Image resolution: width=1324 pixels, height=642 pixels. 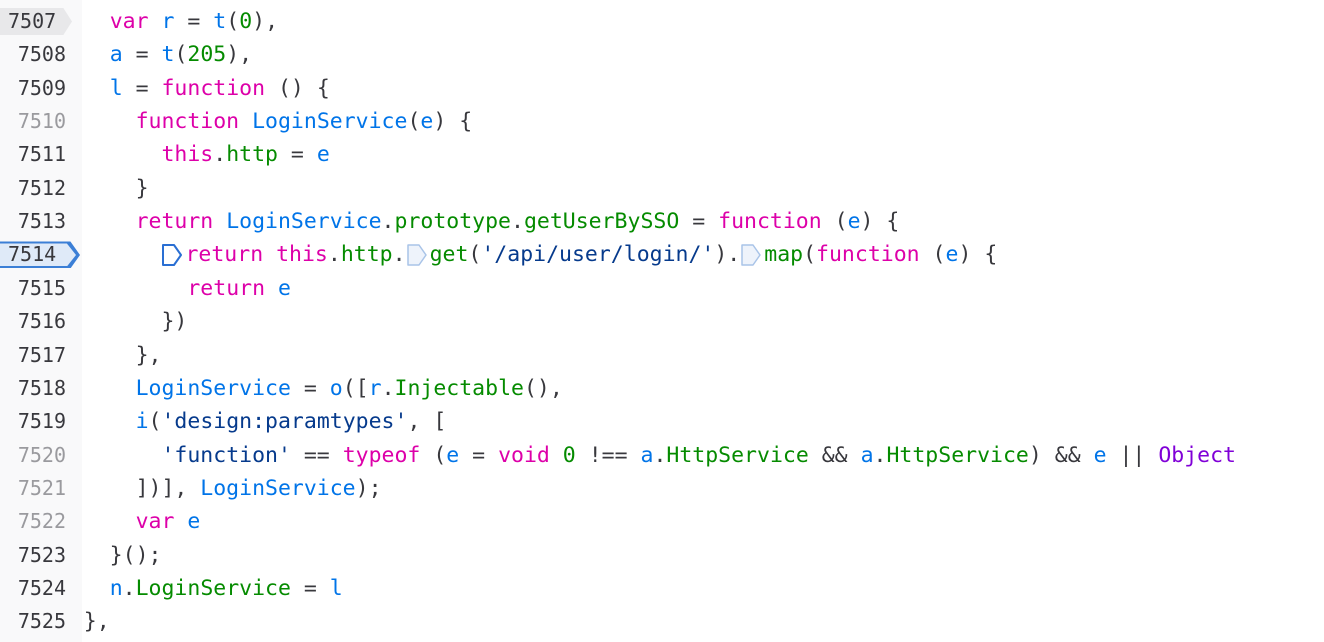 I want to click on code-token: !==, so click(x=608, y=455).